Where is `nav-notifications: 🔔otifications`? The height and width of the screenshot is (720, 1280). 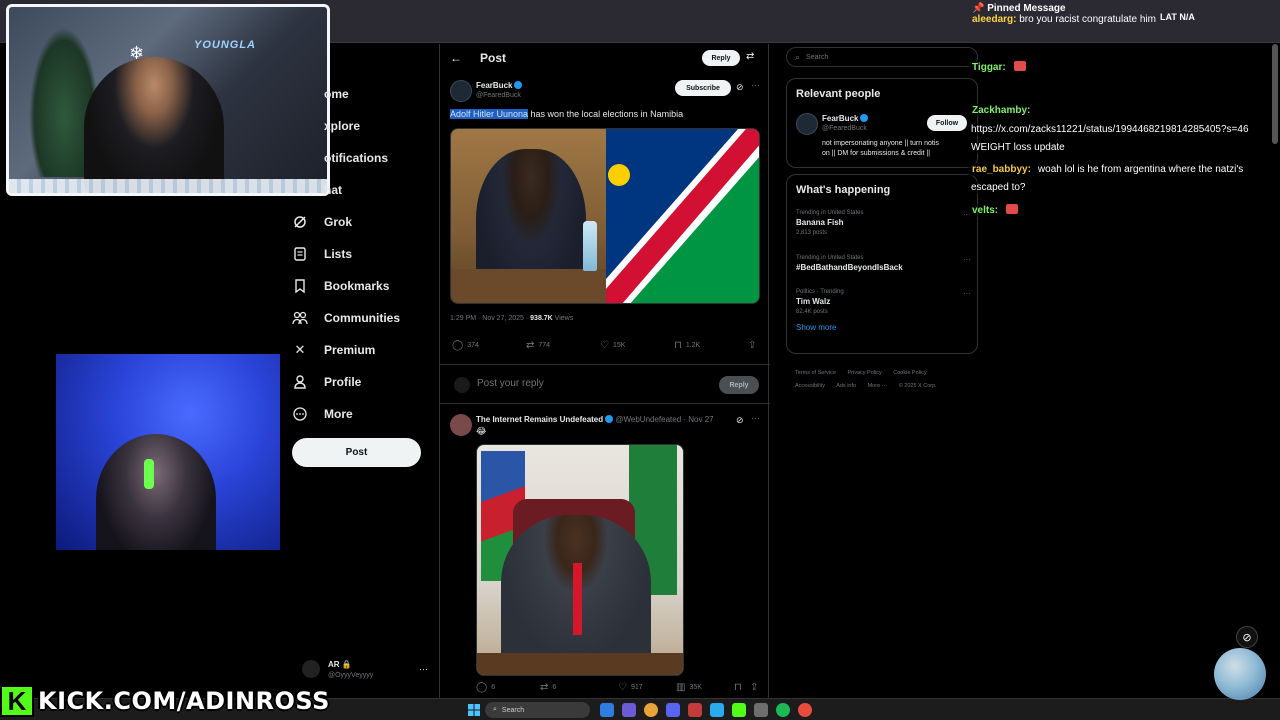 nav-notifications: 🔔otifications is located at coordinates (364, 158).